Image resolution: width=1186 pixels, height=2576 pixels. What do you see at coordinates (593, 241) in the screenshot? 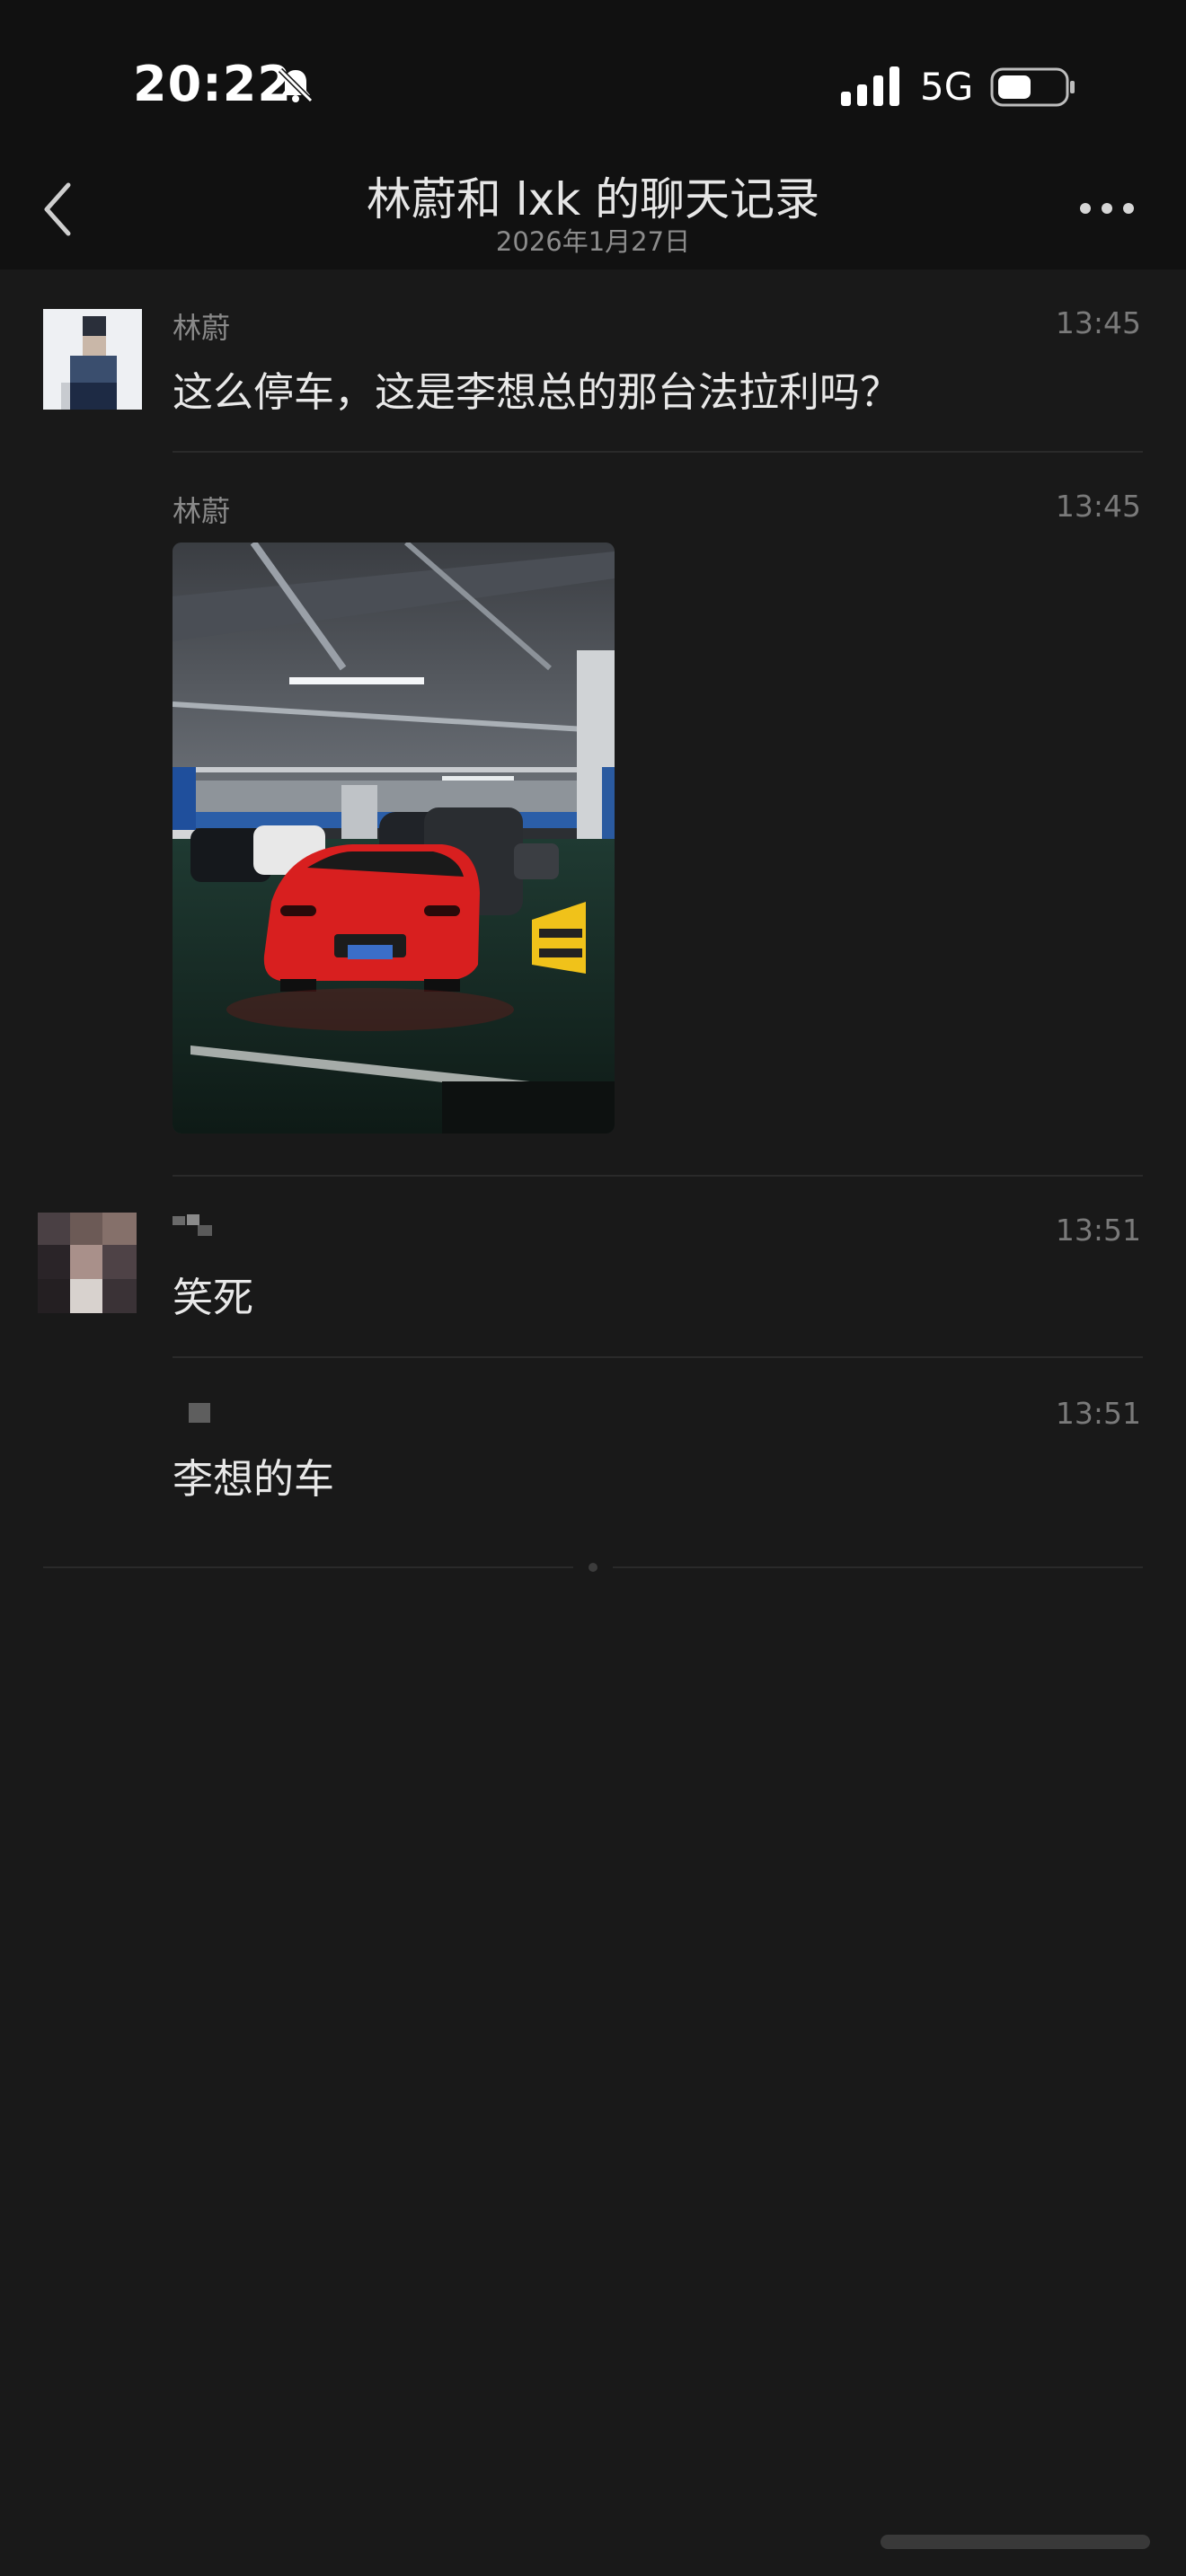
I see `chat-date: 2026年1月27日` at bounding box center [593, 241].